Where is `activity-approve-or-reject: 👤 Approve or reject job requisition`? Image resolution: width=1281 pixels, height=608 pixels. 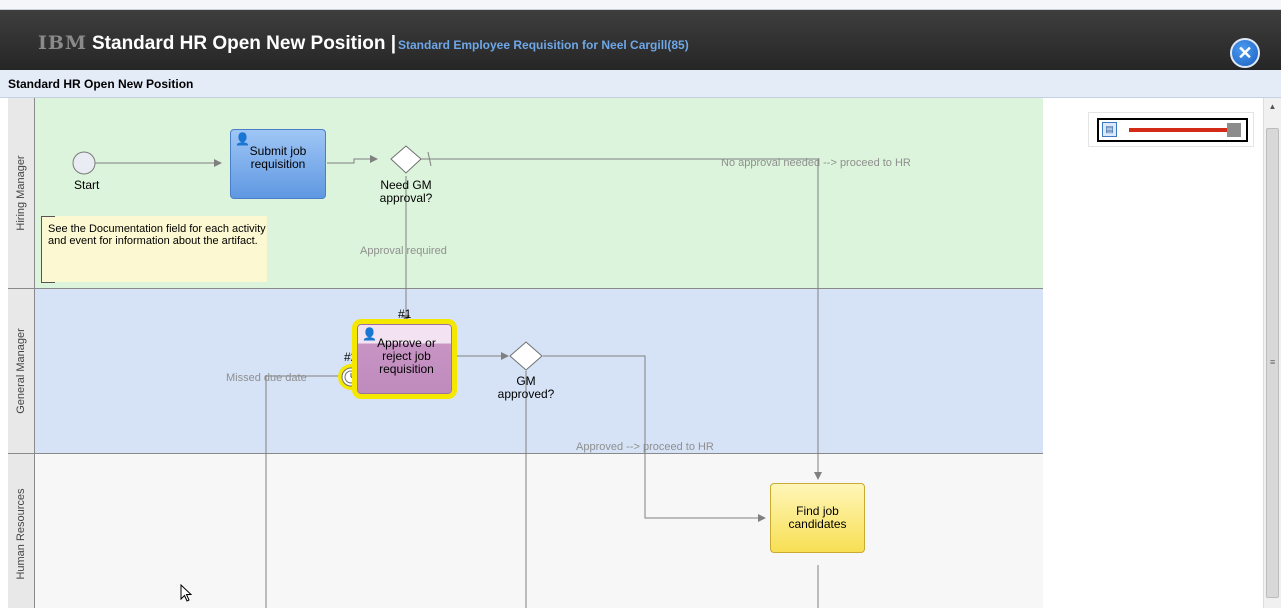
activity-approve-or-reject: 👤 Approve or reject job requisition is located at coordinates (404, 359).